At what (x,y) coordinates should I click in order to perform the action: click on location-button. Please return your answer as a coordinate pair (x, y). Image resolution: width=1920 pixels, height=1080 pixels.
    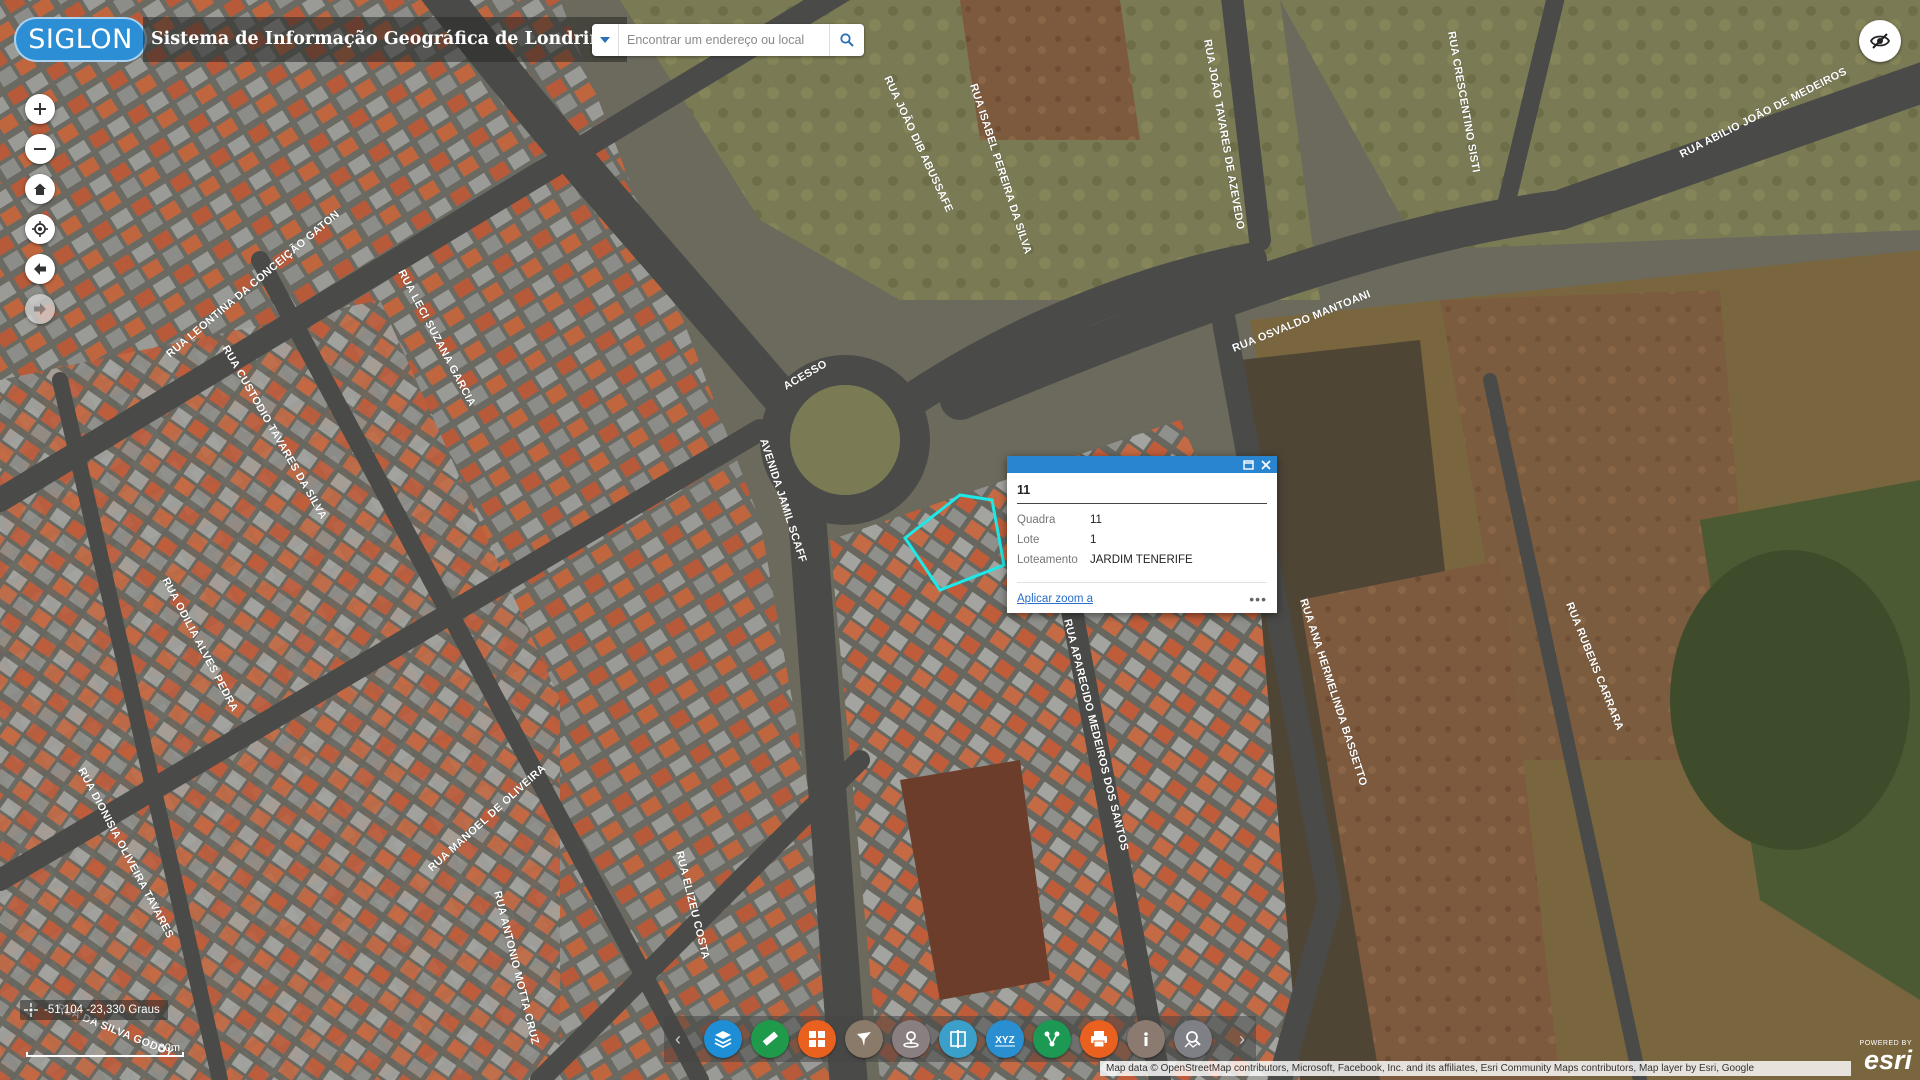
    Looking at the image, I should click on (911, 1039).